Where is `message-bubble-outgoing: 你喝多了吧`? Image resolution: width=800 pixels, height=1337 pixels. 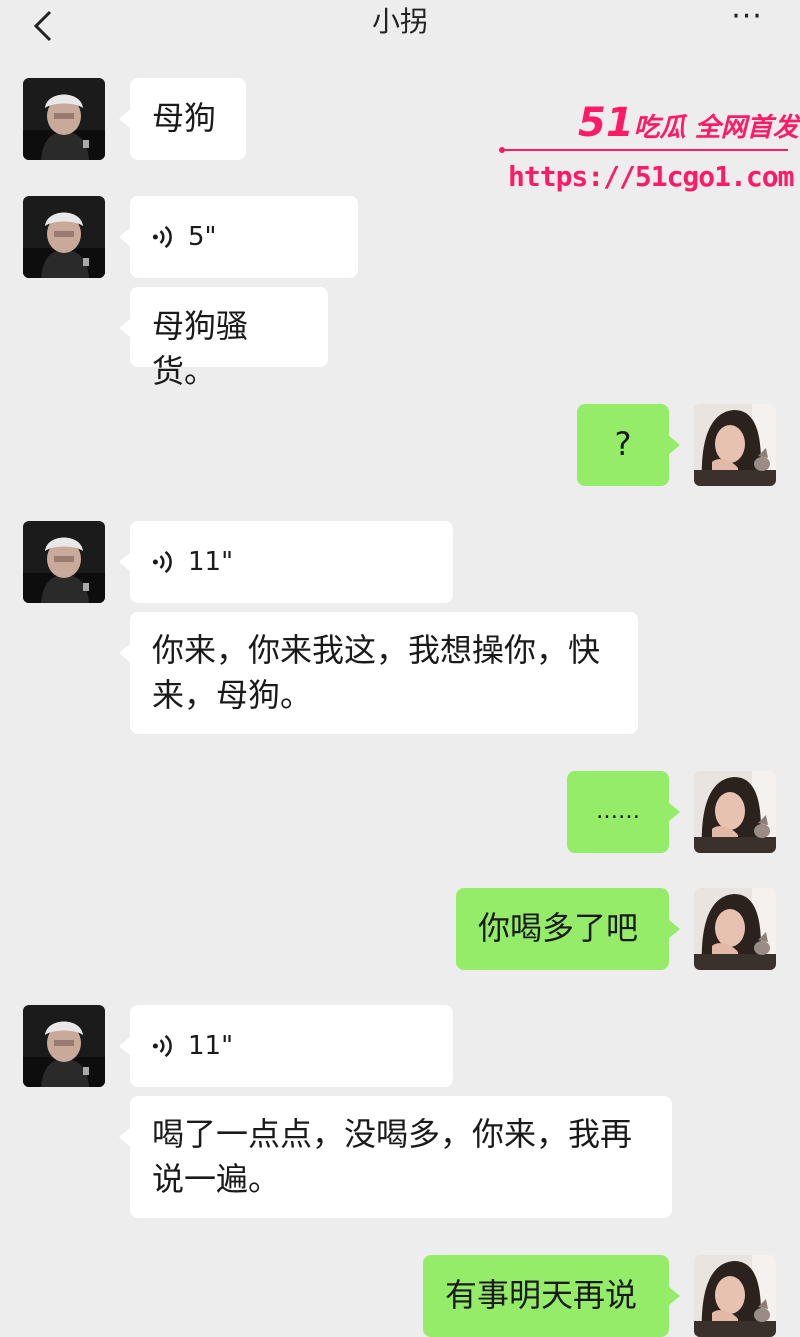 message-bubble-outgoing: 你喝多了吧 is located at coordinates (568, 929).